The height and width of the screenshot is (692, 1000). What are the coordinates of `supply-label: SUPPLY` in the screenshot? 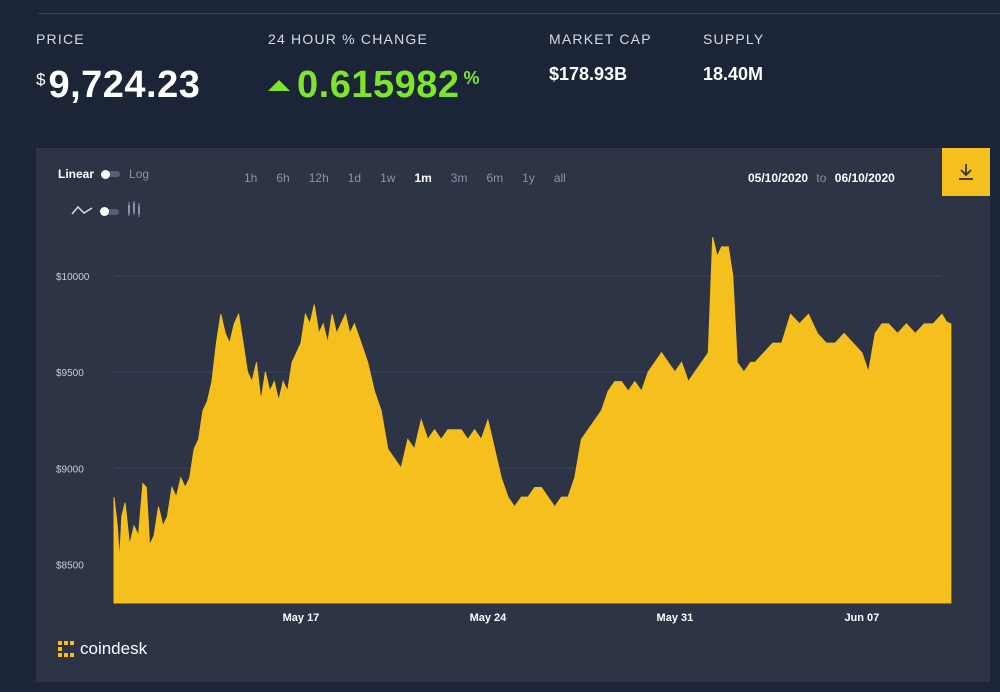 It's located at (734, 39).